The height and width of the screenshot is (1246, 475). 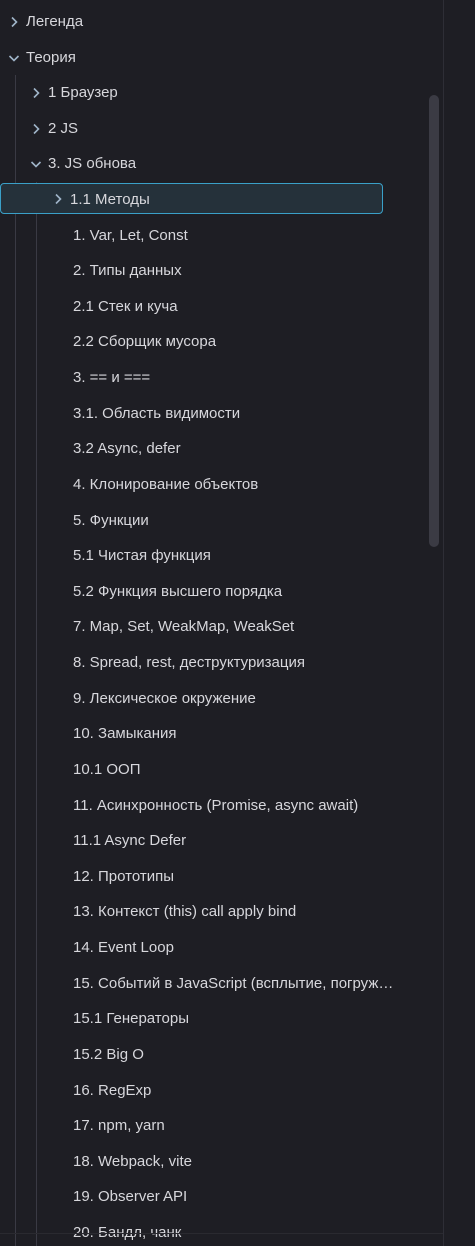 I want to click on tree-item-label: Легенда, so click(x=55, y=21).